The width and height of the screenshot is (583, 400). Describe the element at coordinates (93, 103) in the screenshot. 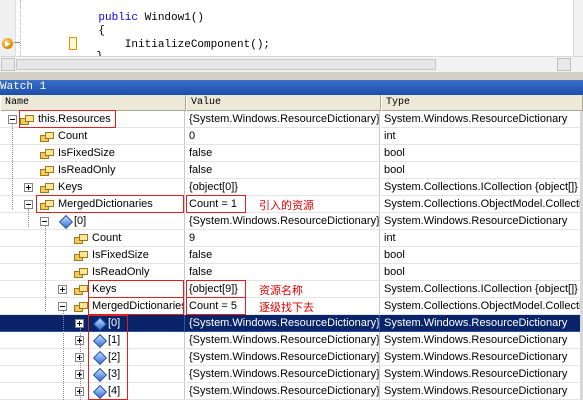

I see `column-header-name: Name` at that location.